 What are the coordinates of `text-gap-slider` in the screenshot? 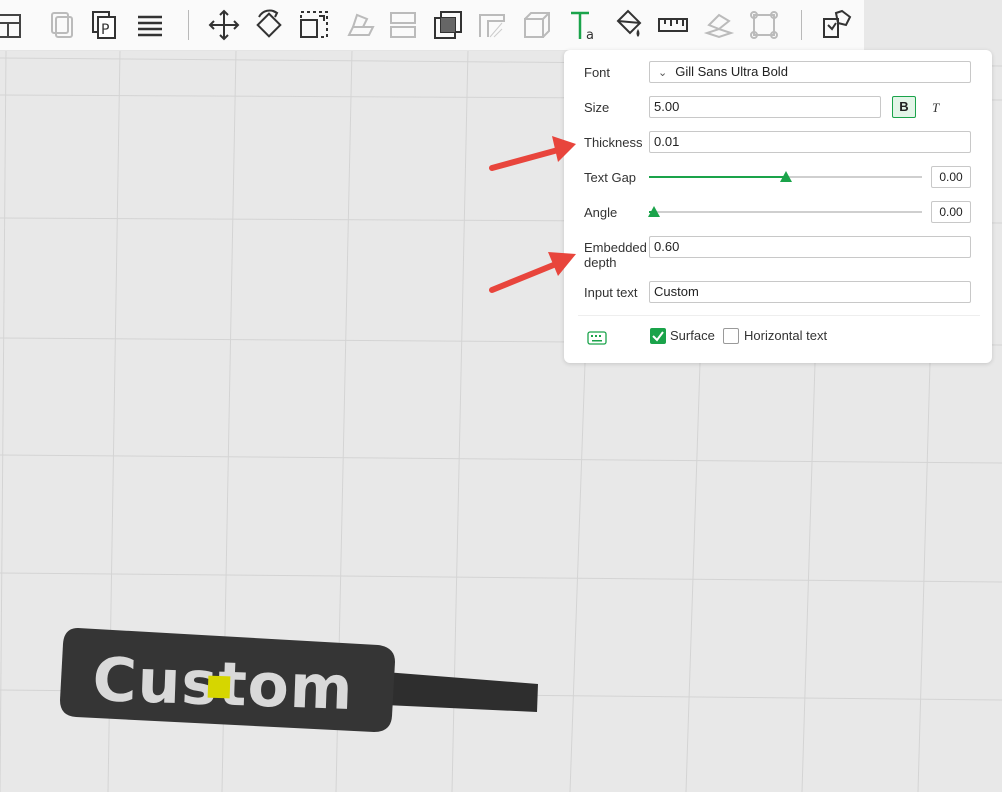 It's located at (785, 176).